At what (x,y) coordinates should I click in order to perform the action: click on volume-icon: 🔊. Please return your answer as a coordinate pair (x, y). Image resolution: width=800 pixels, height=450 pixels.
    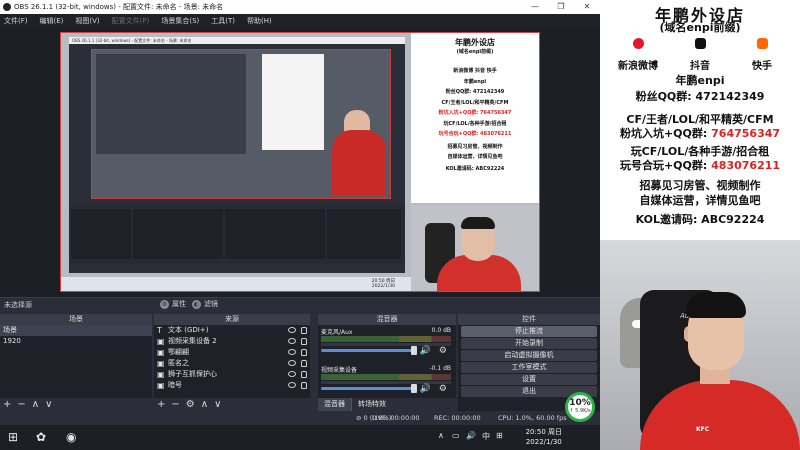
    Looking at the image, I should click on (471, 435).